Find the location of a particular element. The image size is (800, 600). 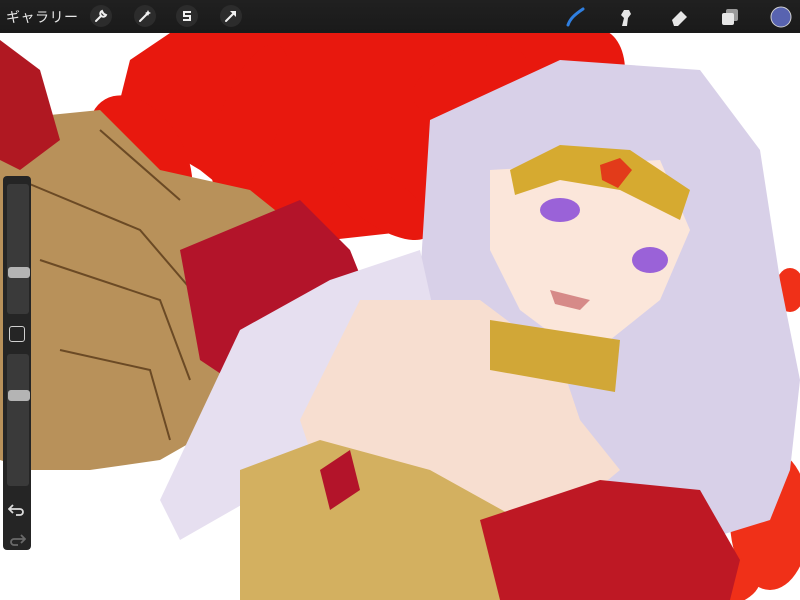

selection-s-icon is located at coordinates (187, 16).